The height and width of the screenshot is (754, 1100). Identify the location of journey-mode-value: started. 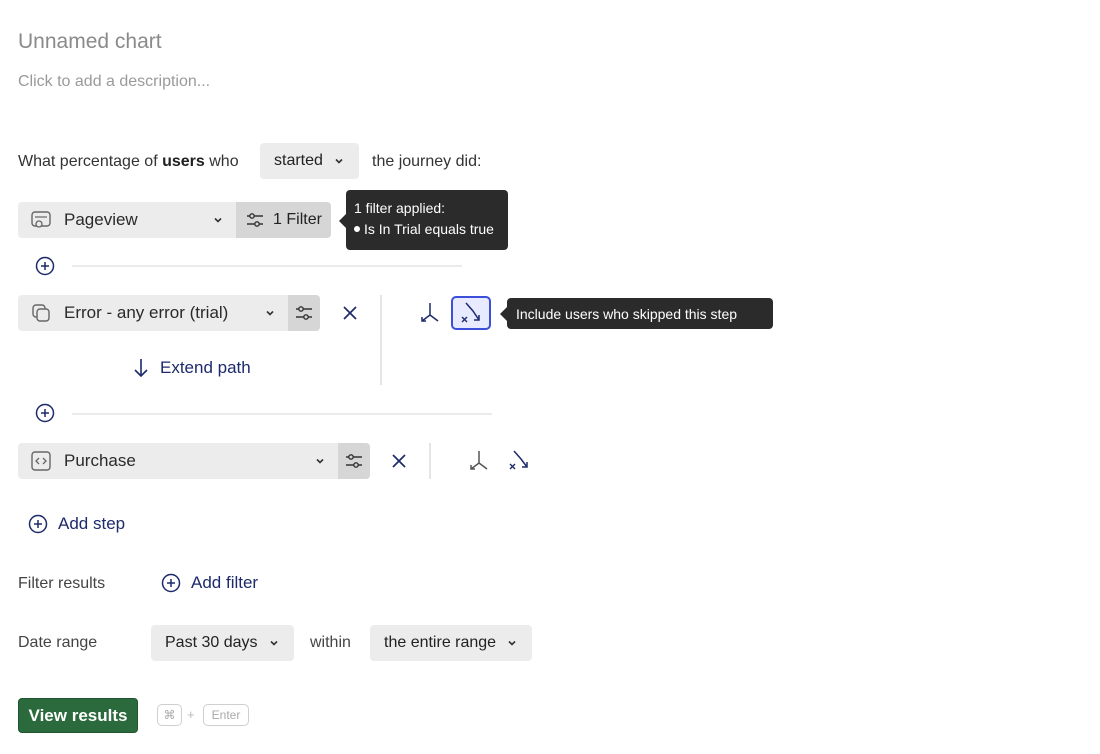
(298, 160).